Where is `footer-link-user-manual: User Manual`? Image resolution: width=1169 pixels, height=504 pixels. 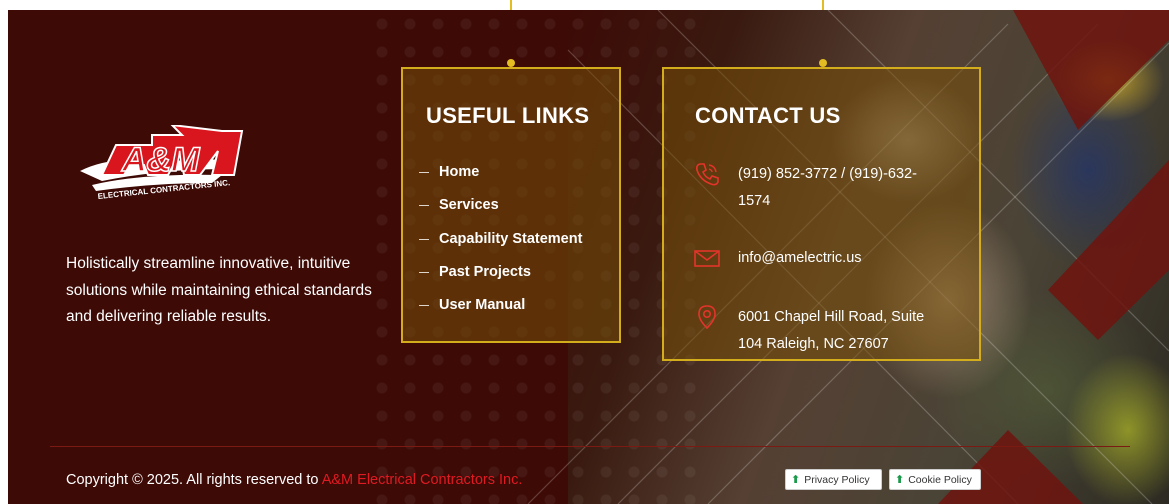
footer-link-user-manual: User Manual is located at coordinates (500, 313).